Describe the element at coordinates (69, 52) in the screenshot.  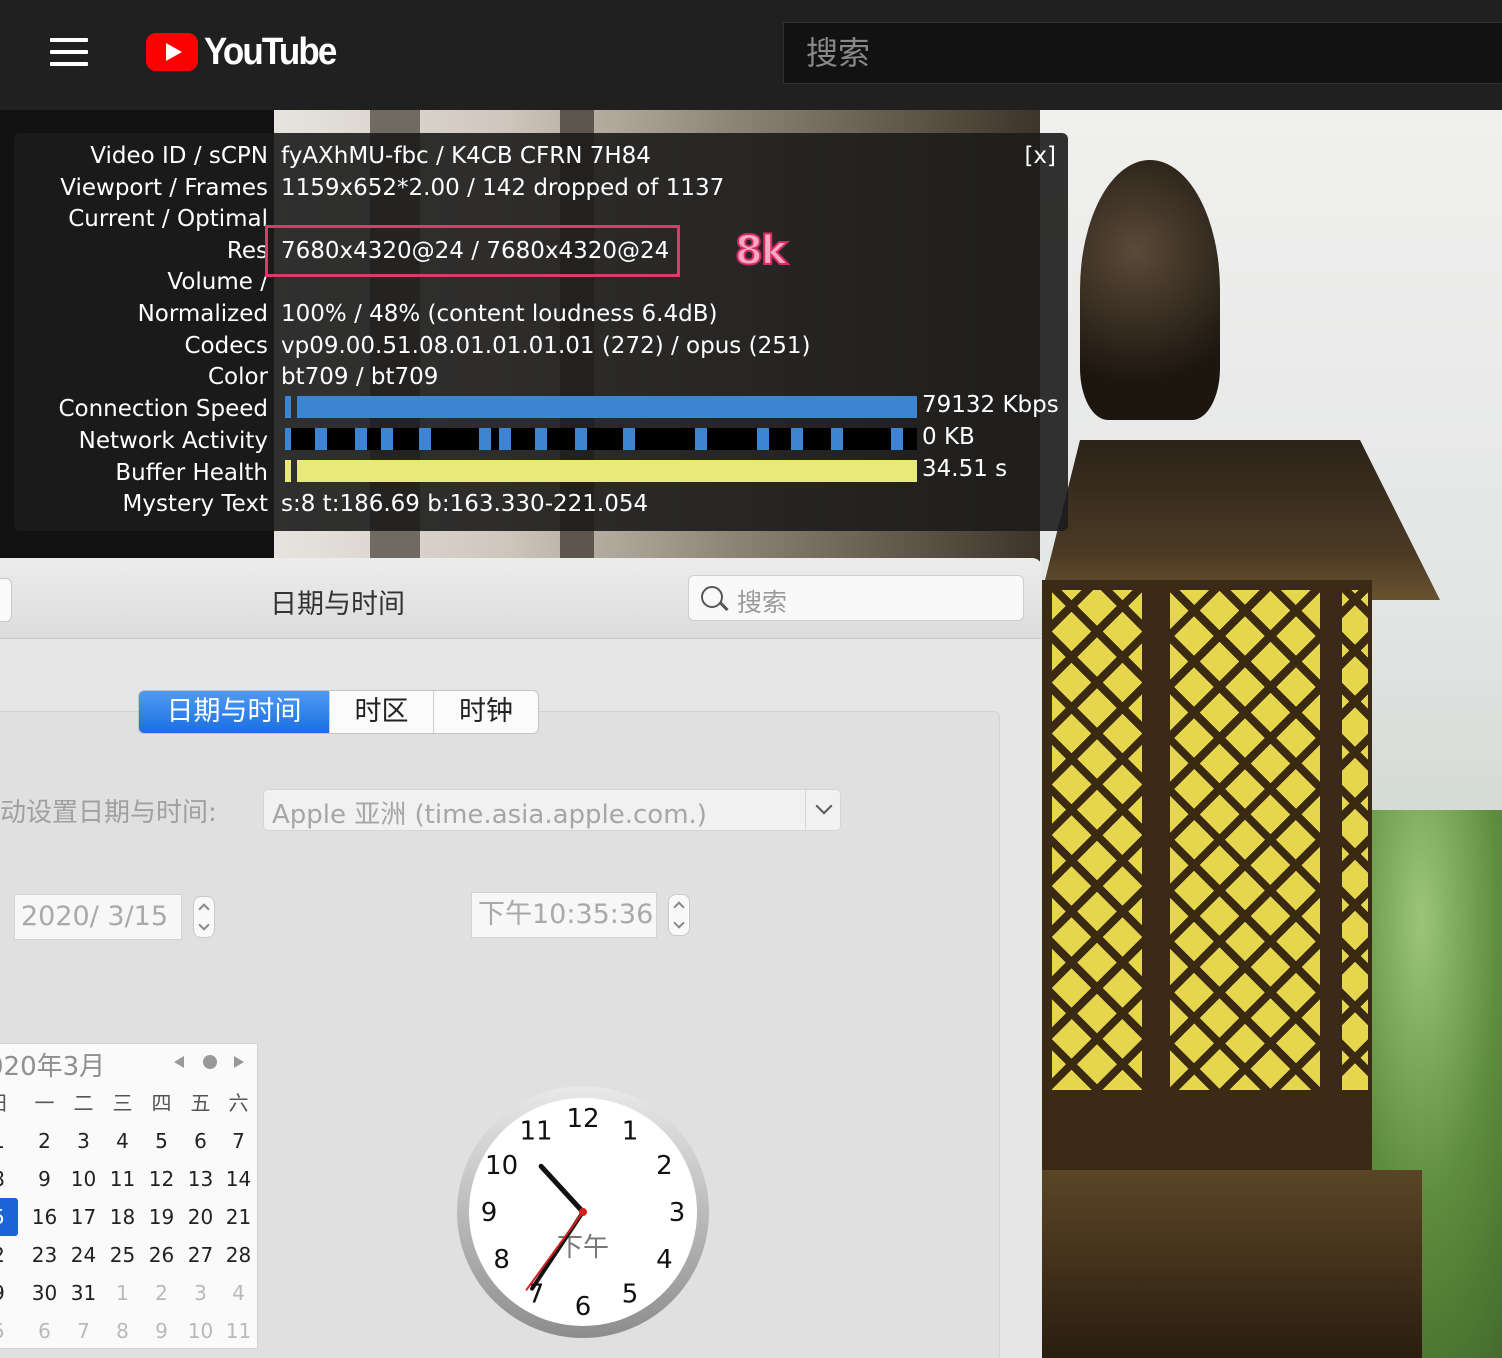
I see `menu-icon` at that location.